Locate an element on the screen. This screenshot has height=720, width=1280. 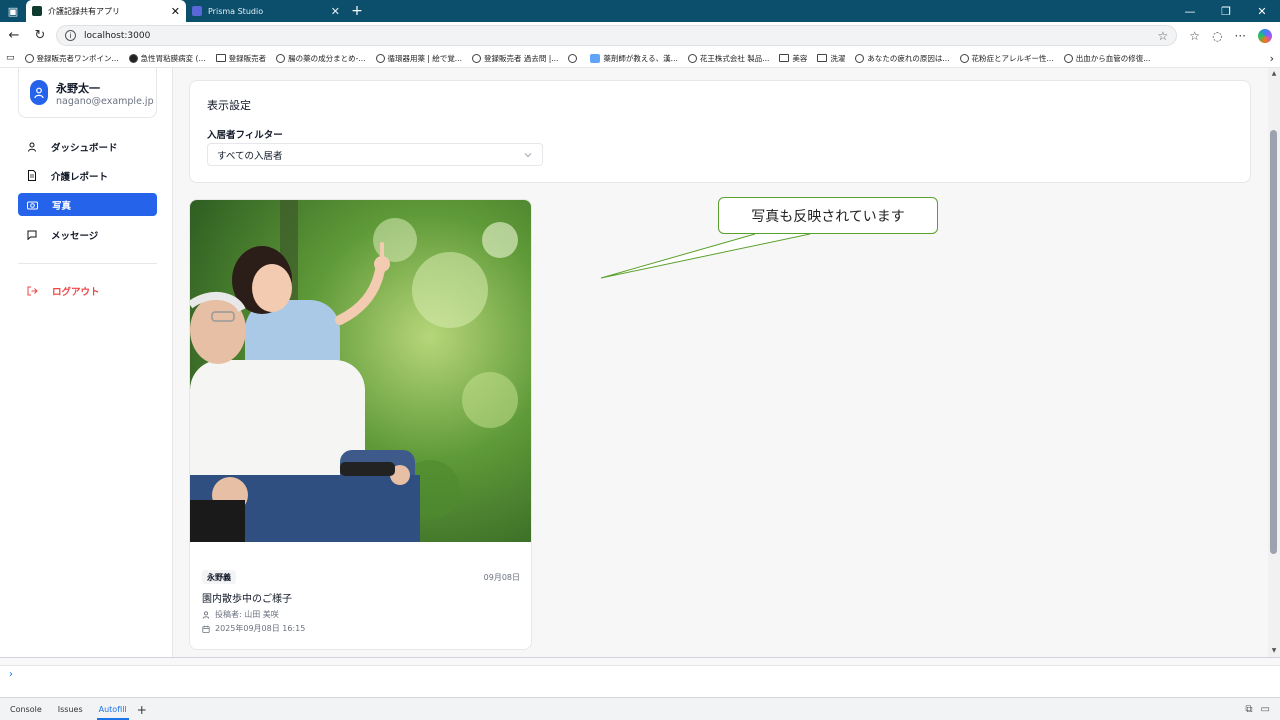
site-info-icon: i is located at coordinates (70, 35).